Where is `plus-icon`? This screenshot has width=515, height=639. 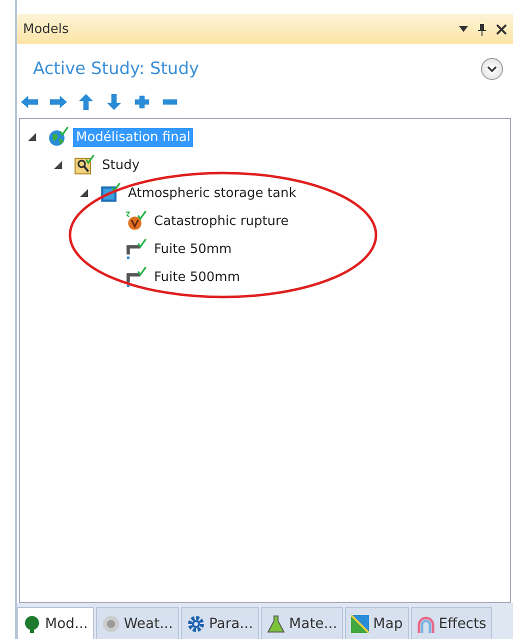 plus-icon is located at coordinates (142, 102).